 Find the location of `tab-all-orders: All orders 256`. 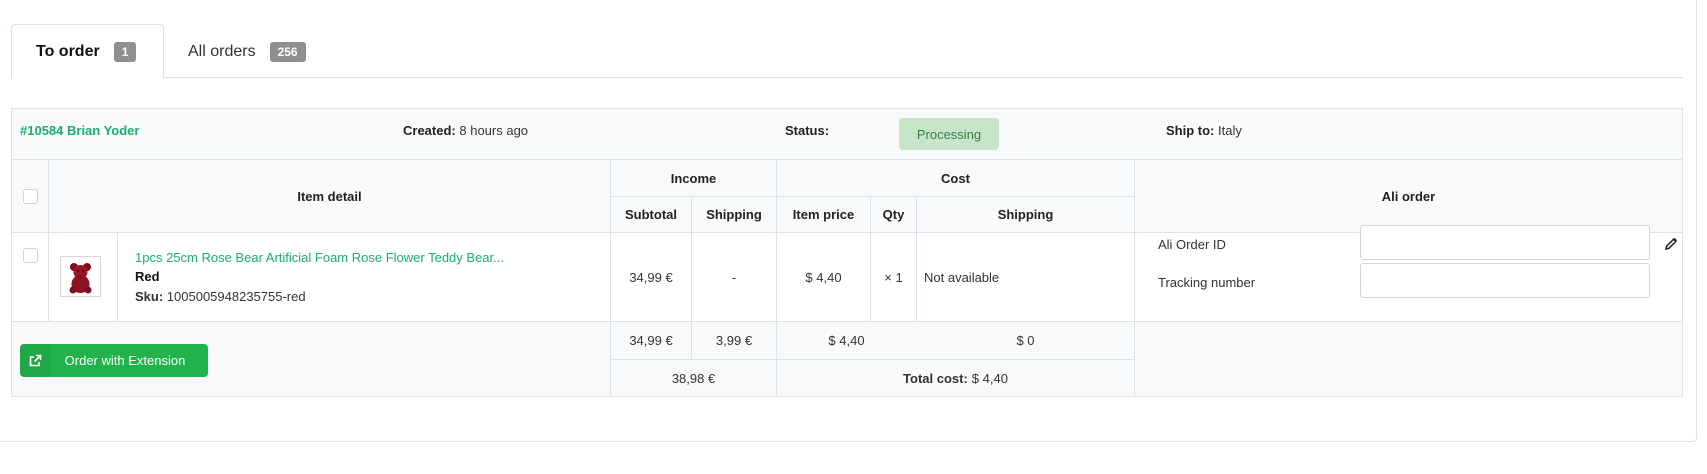

tab-all-orders: All orders 256 is located at coordinates (249, 51).